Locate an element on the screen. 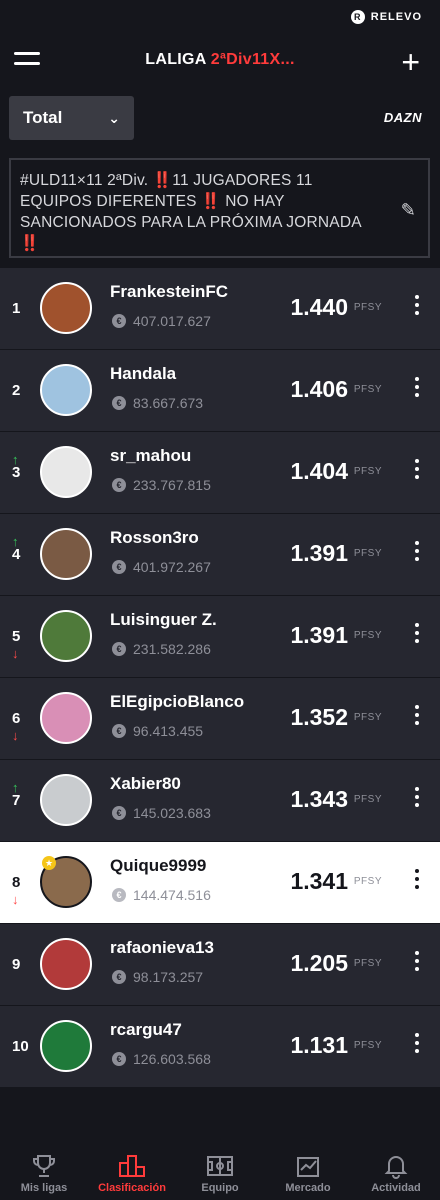  ranking-row: ↓ 8 ★ Quique9999 €144.474.516 1.341 PFSY is located at coordinates (220, 882).